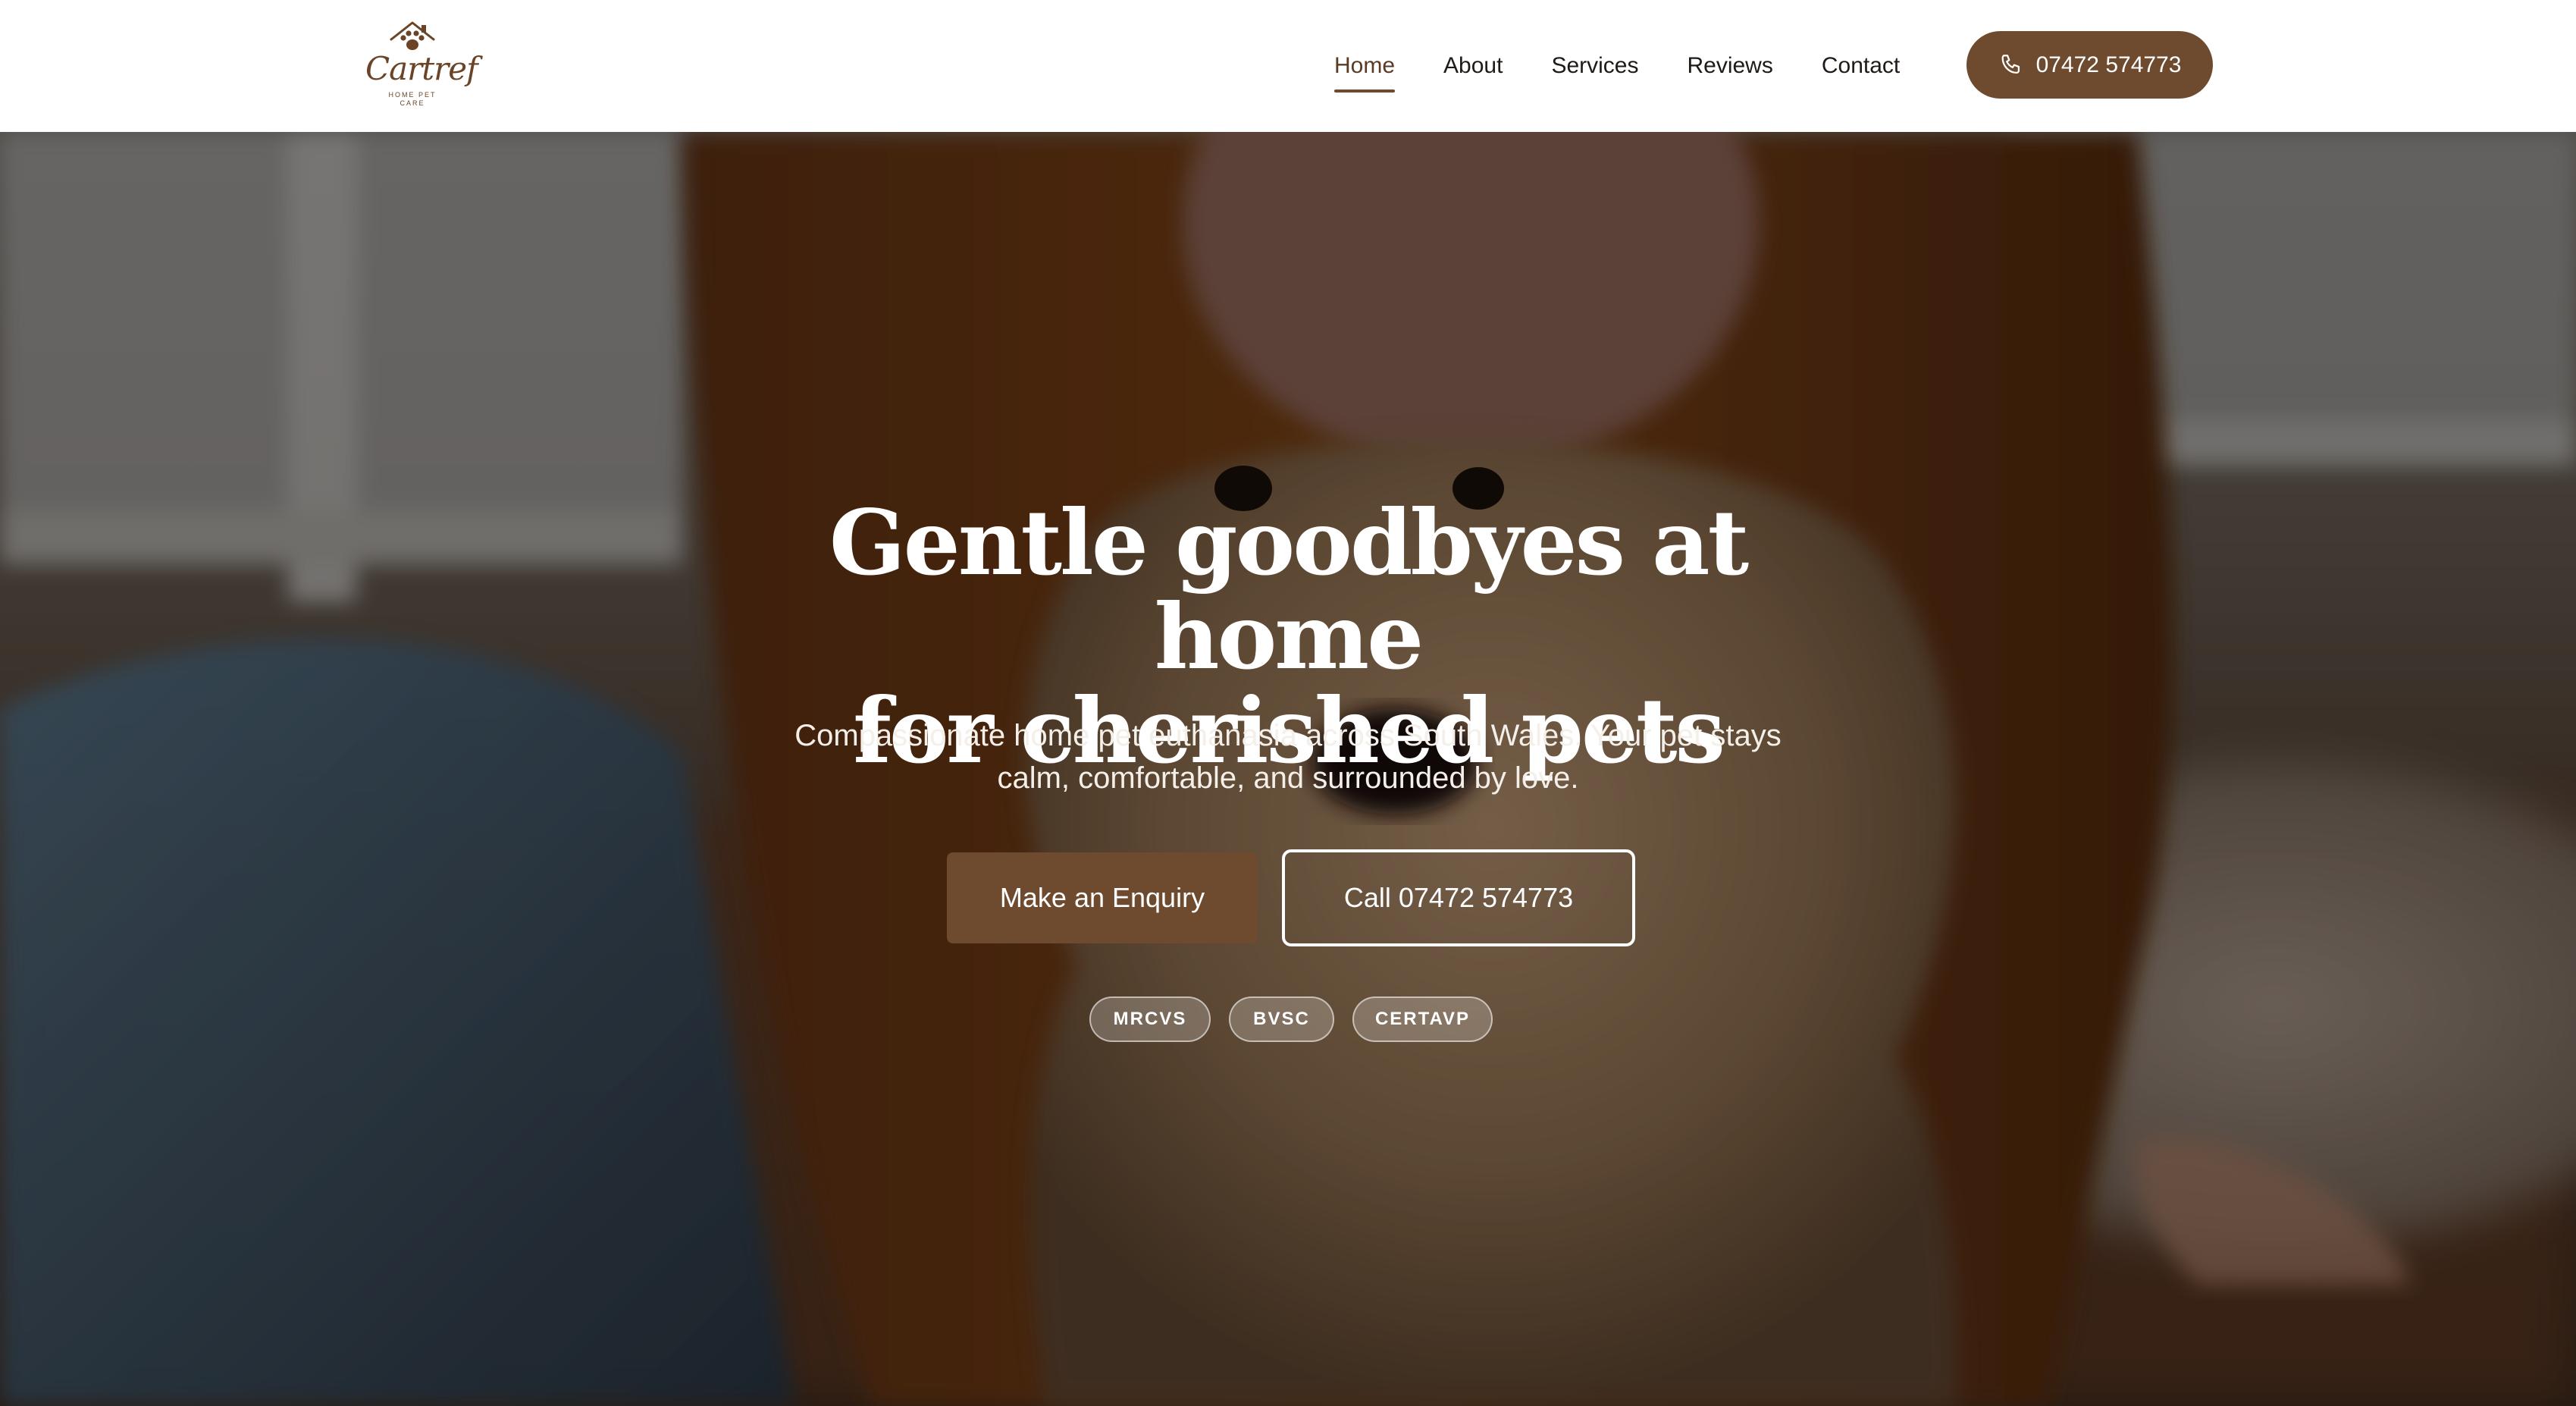  Describe the element at coordinates (1641, 66) in the screenshot. I see `main-nav: Home About Services Reviews Contact` at that location.